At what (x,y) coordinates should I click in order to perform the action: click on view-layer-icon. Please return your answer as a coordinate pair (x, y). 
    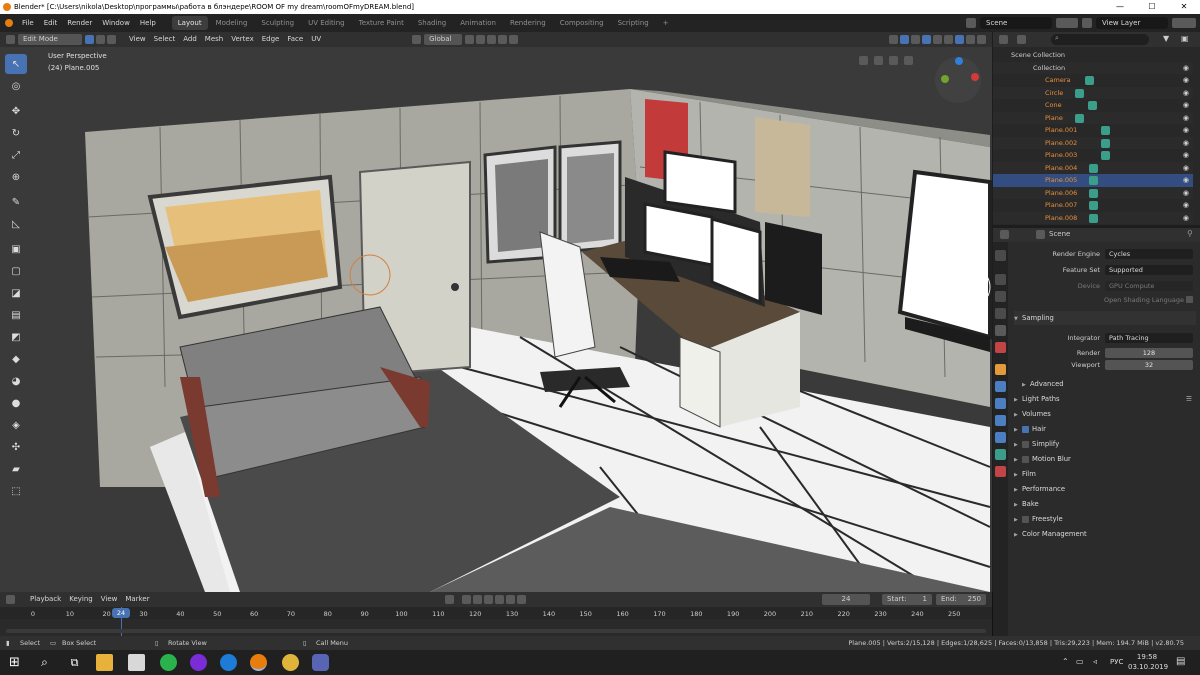
    Looking at the image, I should click on (1087, 23).